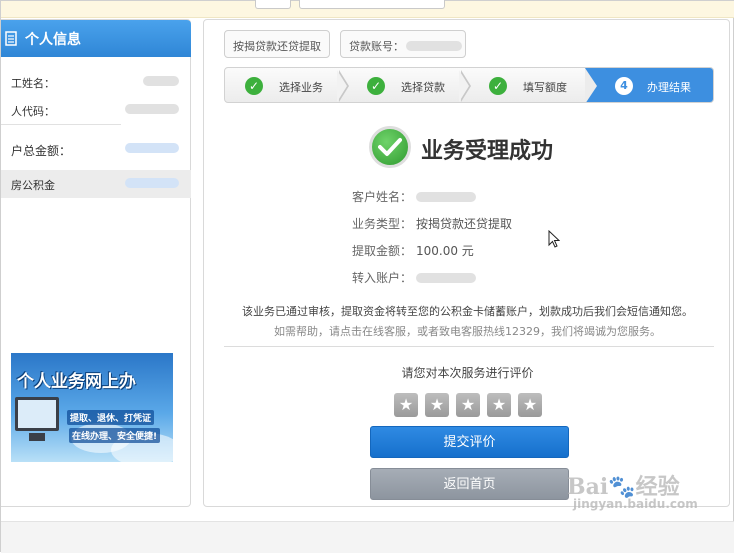 This screenshot has width=734, height=553. I want to click on success-title: 业务受理成功, so click(487, 151).